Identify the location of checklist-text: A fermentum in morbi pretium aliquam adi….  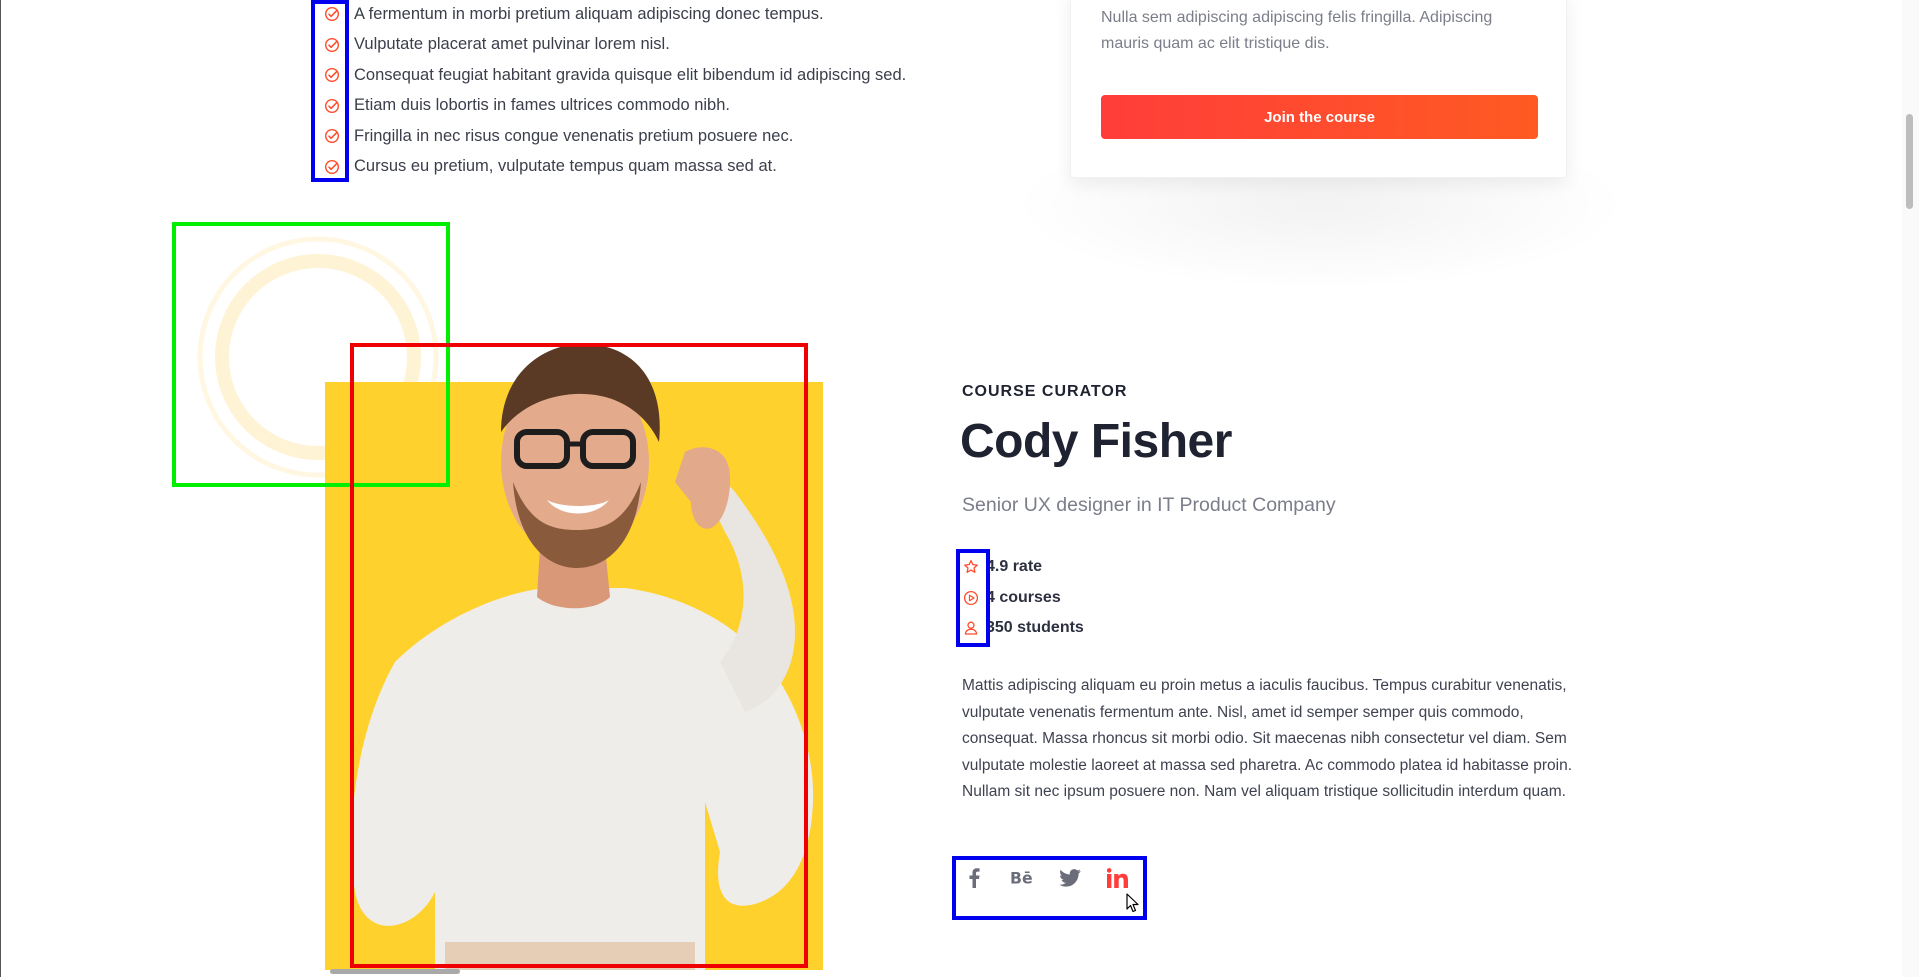
(589, 13).